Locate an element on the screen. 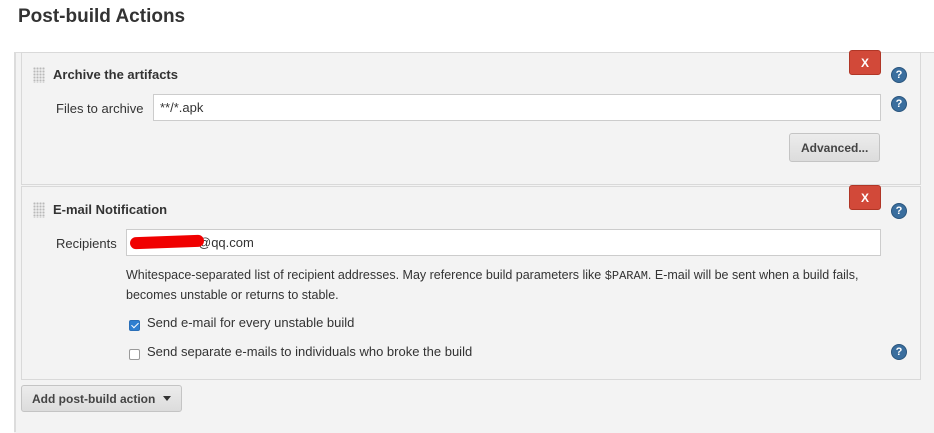 The image size is (934, 433). files-to-archive-input is located at coordinates (517, 107).